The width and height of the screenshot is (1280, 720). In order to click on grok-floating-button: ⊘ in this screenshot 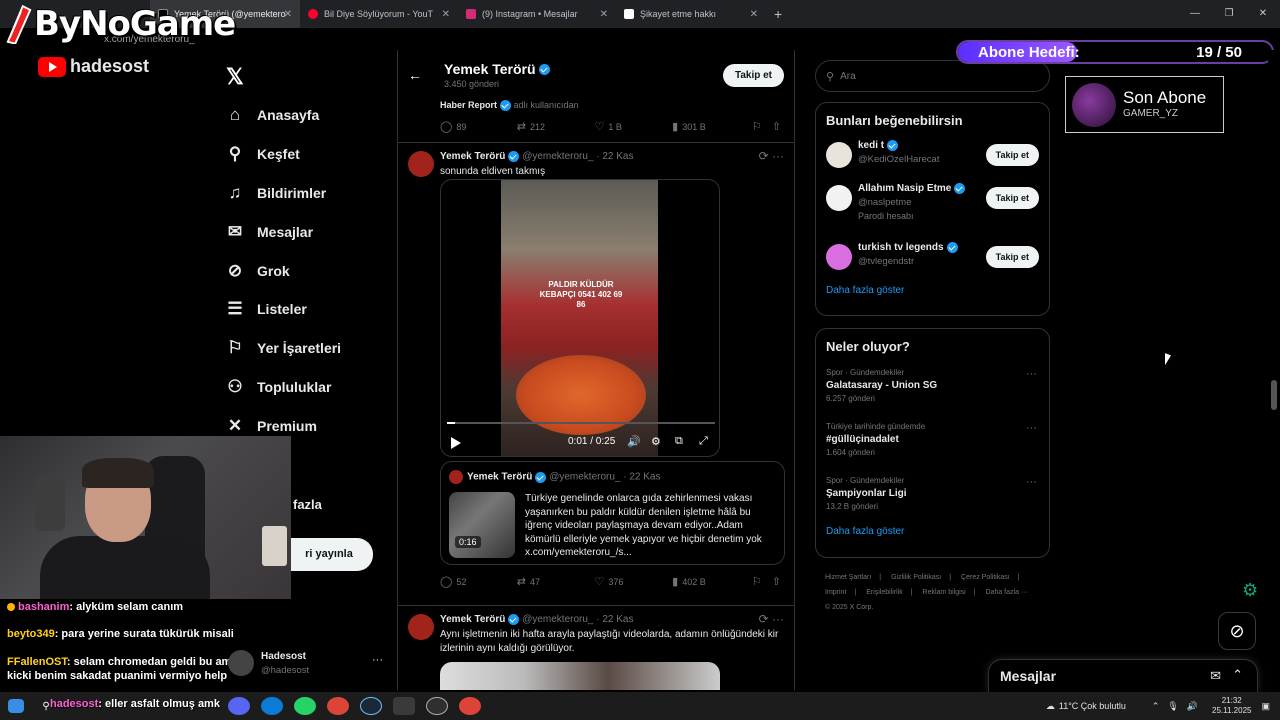, I will do `click(1237, 631)`.